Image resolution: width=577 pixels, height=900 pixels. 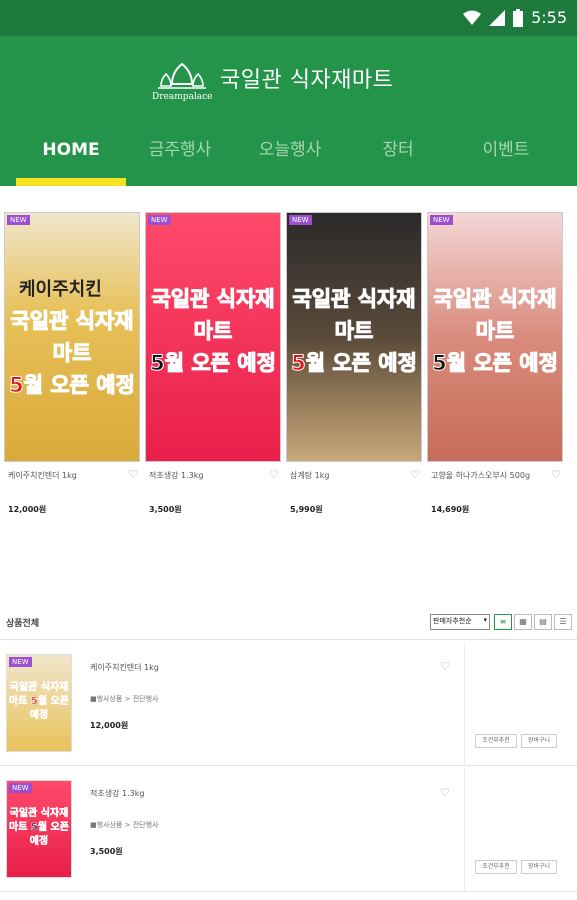 What do you see at coordinates (497, 17) in the screenshot?
I see `signal-icon` at bounding box center [497, 17].